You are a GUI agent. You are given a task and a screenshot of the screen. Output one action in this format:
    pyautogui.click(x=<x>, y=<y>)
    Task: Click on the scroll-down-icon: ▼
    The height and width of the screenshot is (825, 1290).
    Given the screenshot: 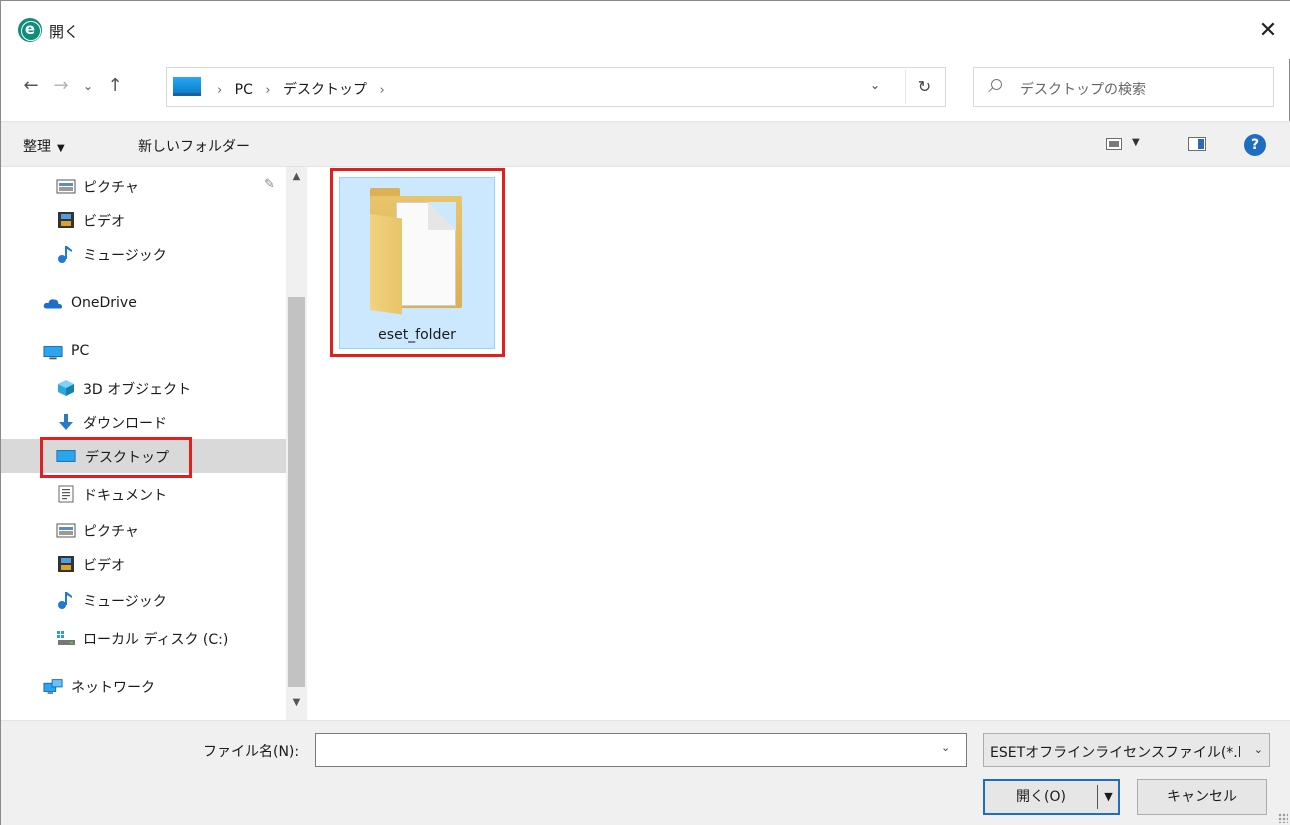 What is the action you would take?
    pyautogui.click(x=296, y=705)
    